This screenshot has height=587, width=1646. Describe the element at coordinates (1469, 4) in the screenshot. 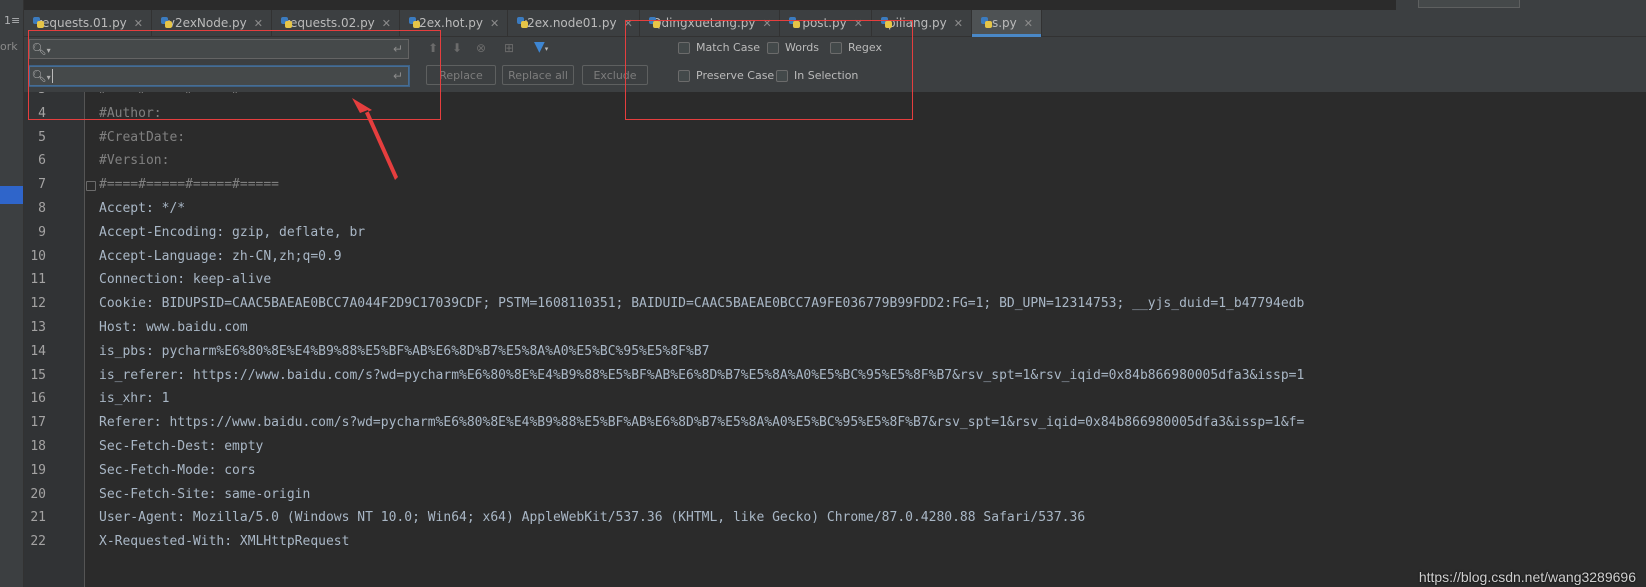

I see `run-config-box` at that location.